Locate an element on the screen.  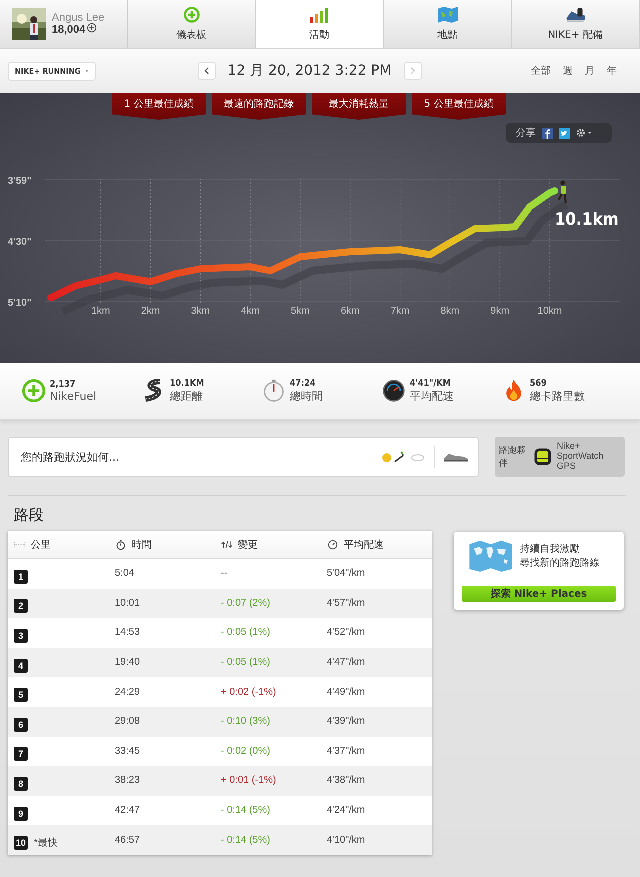
table-cell-text: 4'49"/km is located at coordinates (346, 692).